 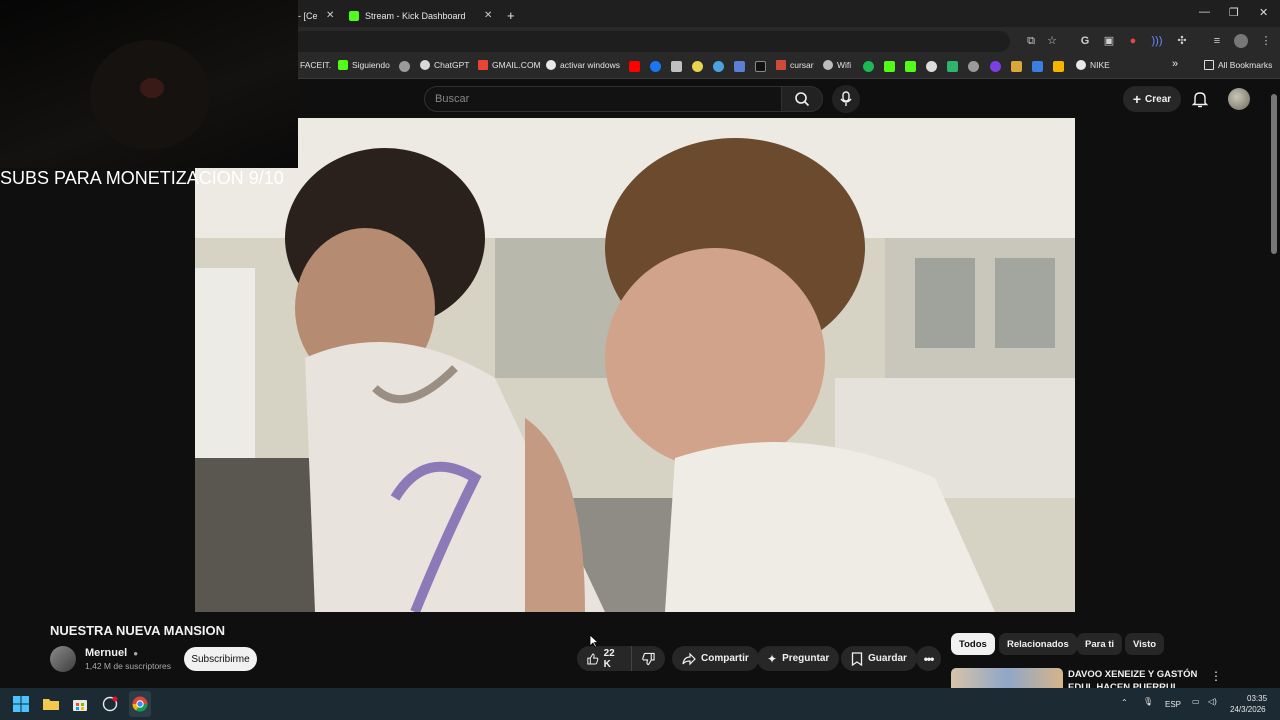 I want to click on bookmark-nike: NIKE, so click(x=1093, y=65).